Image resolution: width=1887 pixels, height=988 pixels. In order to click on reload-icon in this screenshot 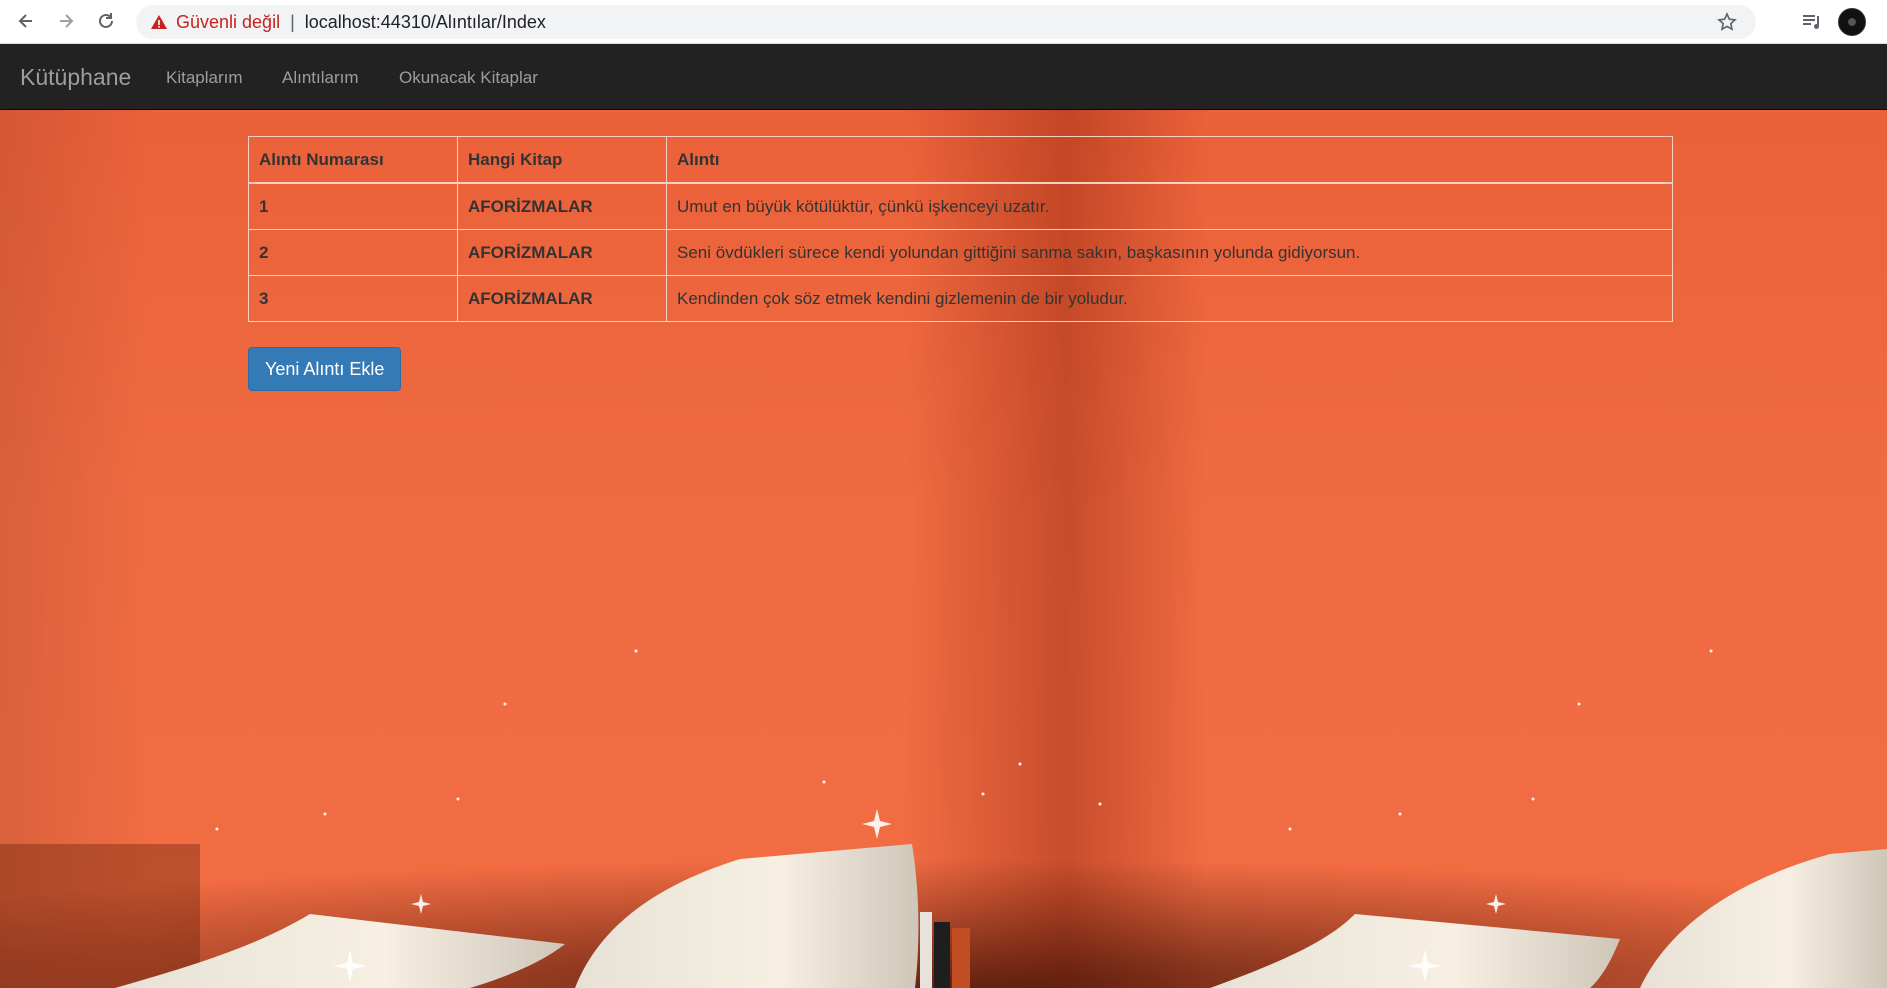, I will do `click(106, 20)`.